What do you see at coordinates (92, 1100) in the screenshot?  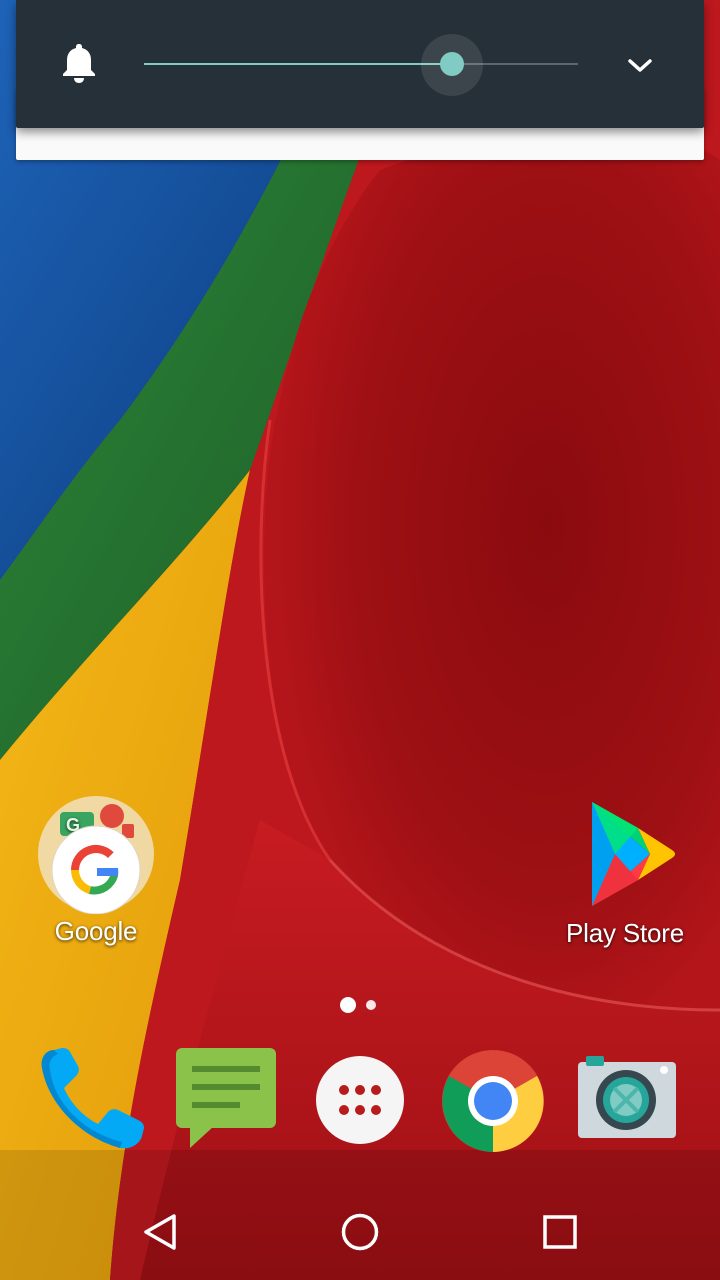 I see `phone-icon` at bounding box center [92, 1100].